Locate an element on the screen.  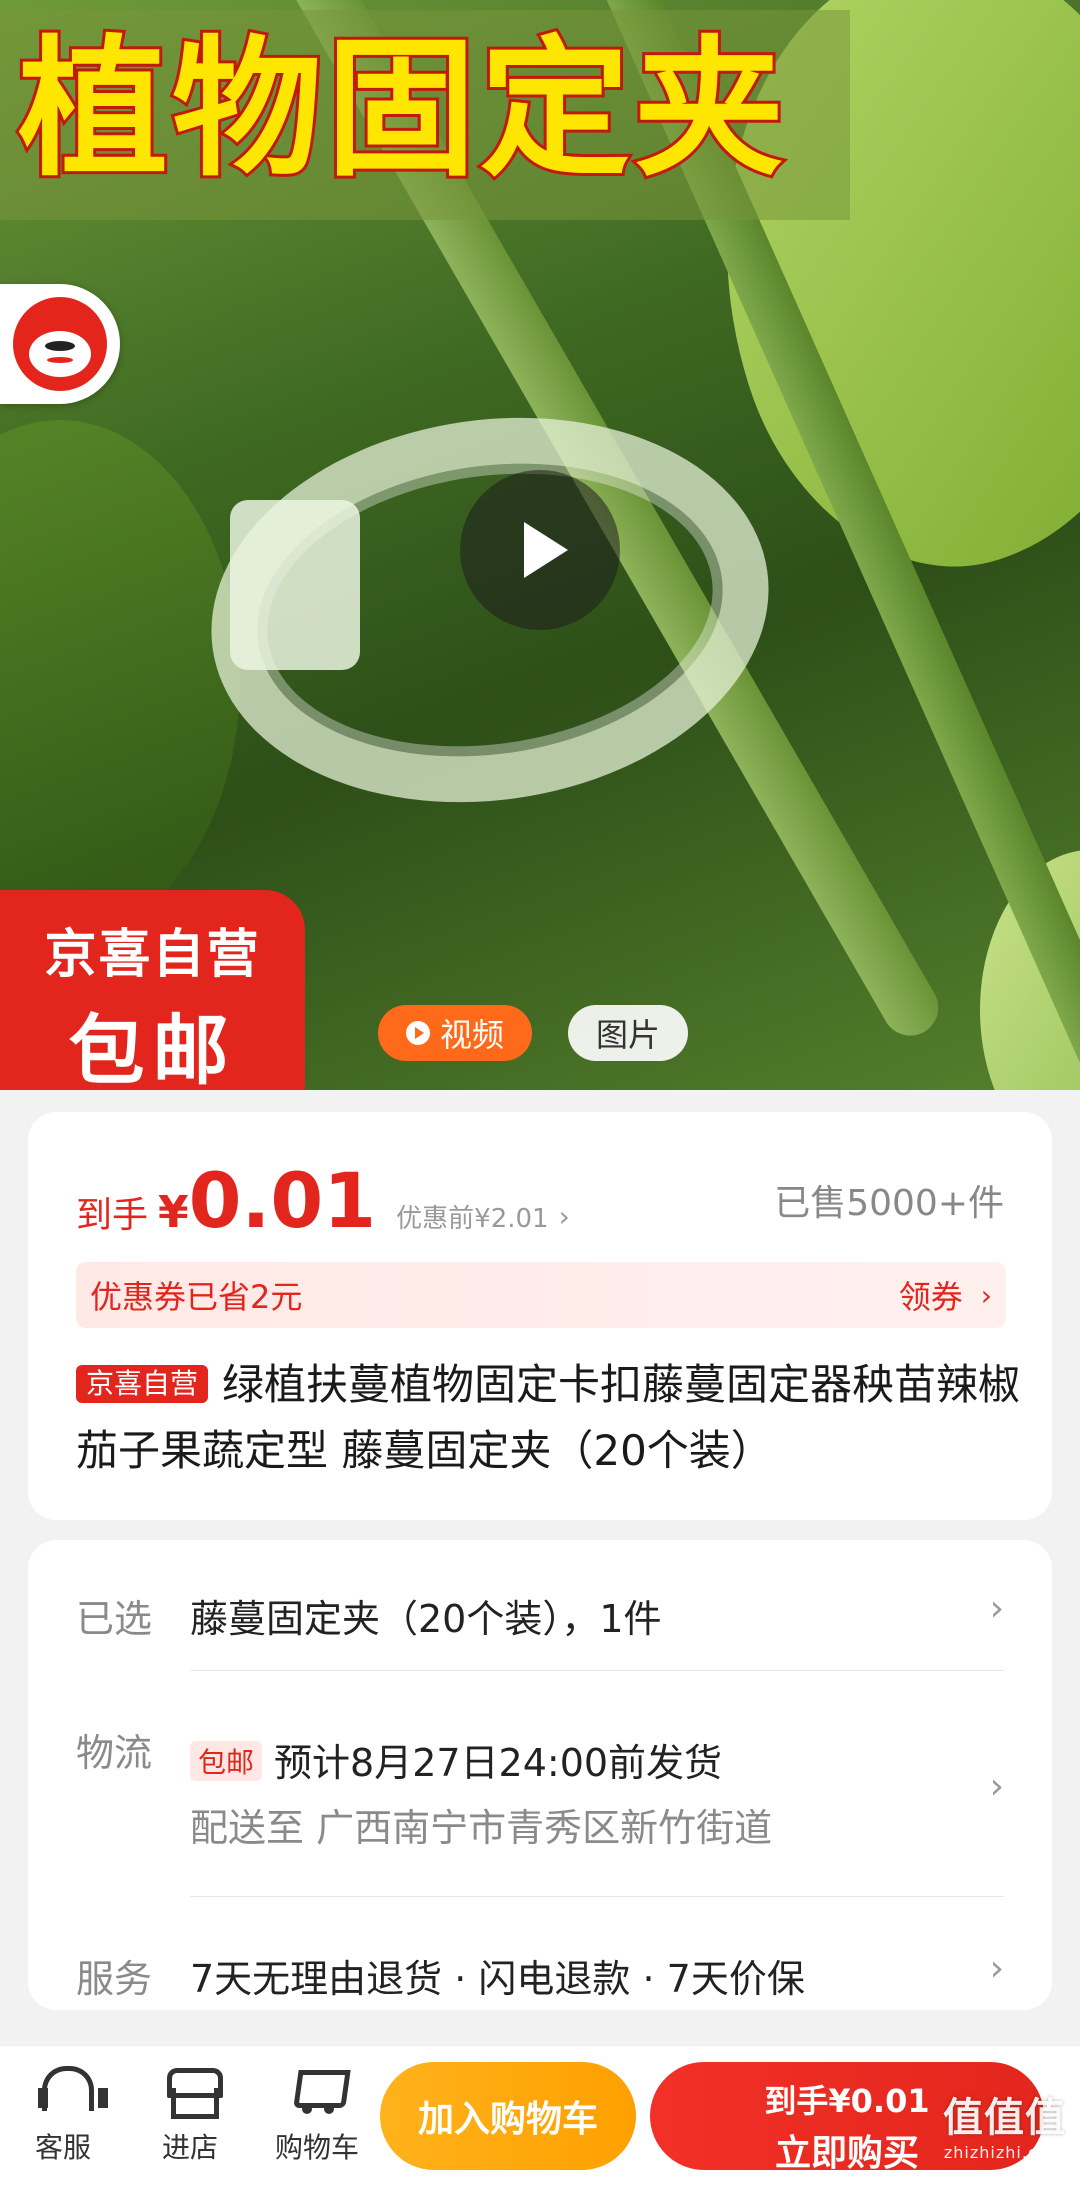
service-label: 服务 is located at coordinates (114, 1979).